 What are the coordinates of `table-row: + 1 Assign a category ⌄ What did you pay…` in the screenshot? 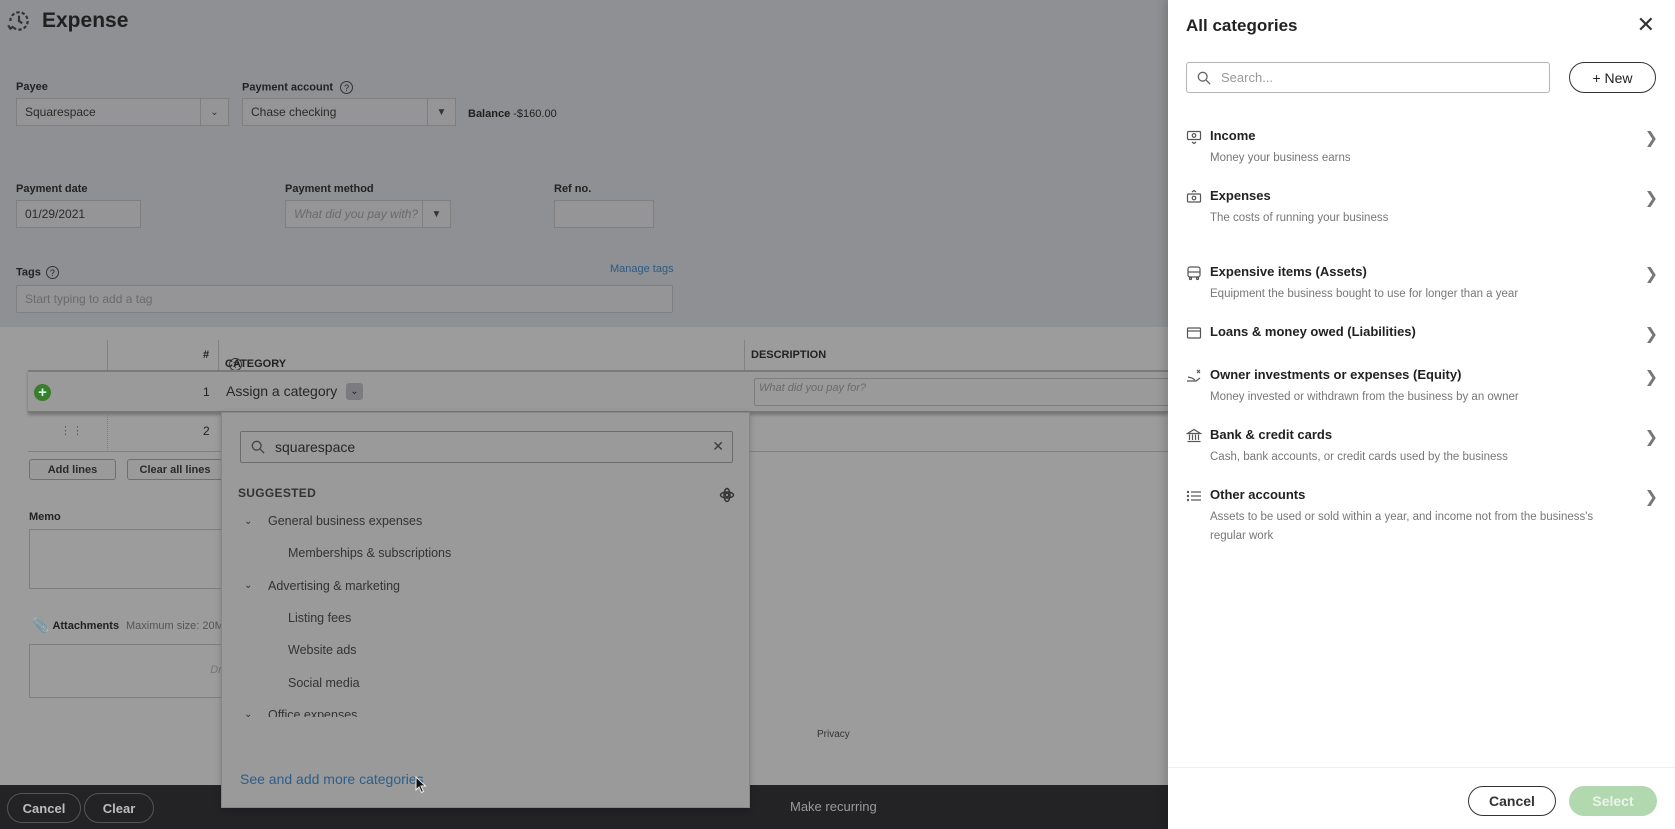 It's located at (601, 391).